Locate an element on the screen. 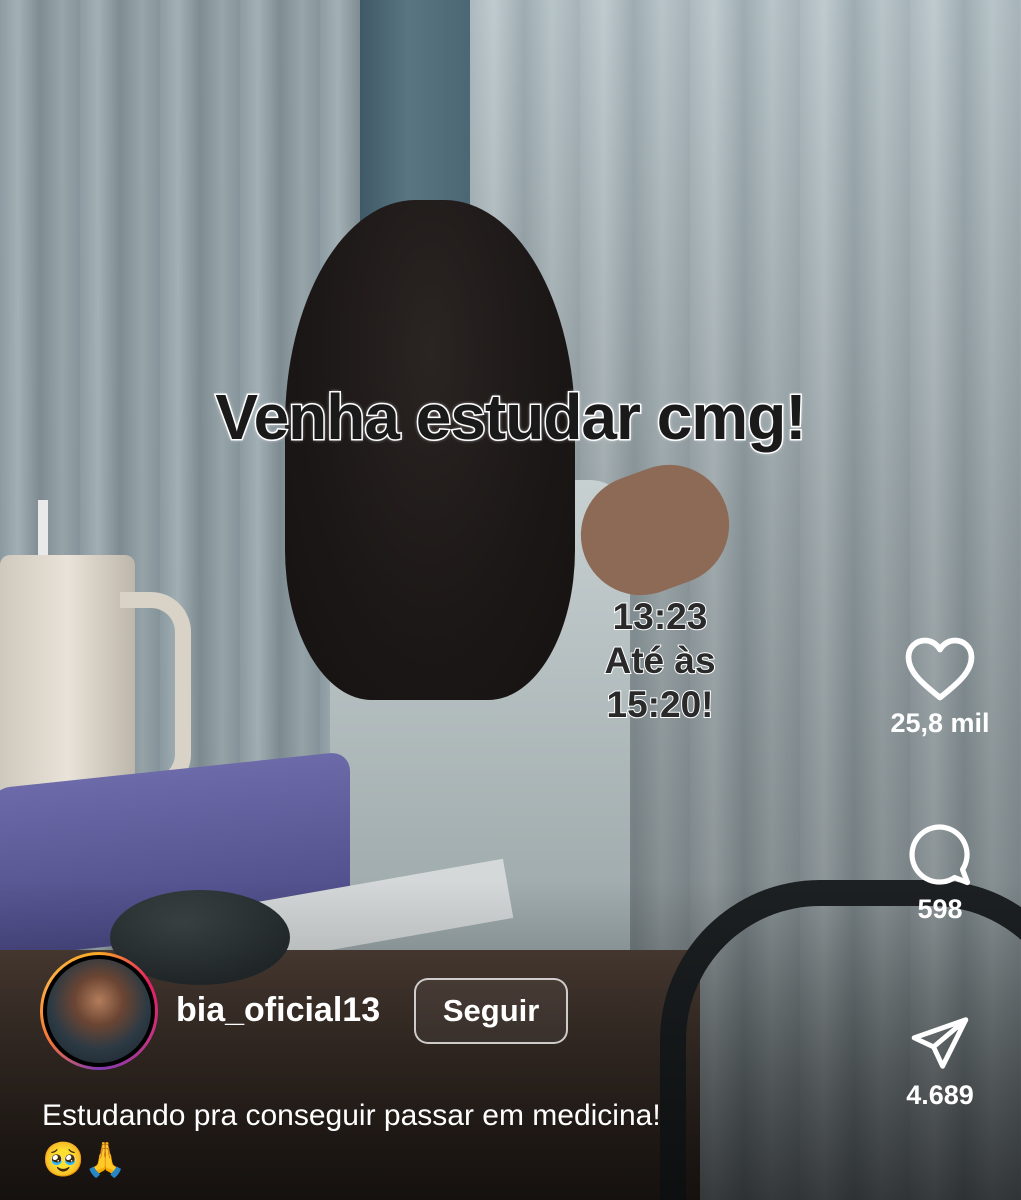  like-button: 25,8 mil is located at coordinates (940, 687).